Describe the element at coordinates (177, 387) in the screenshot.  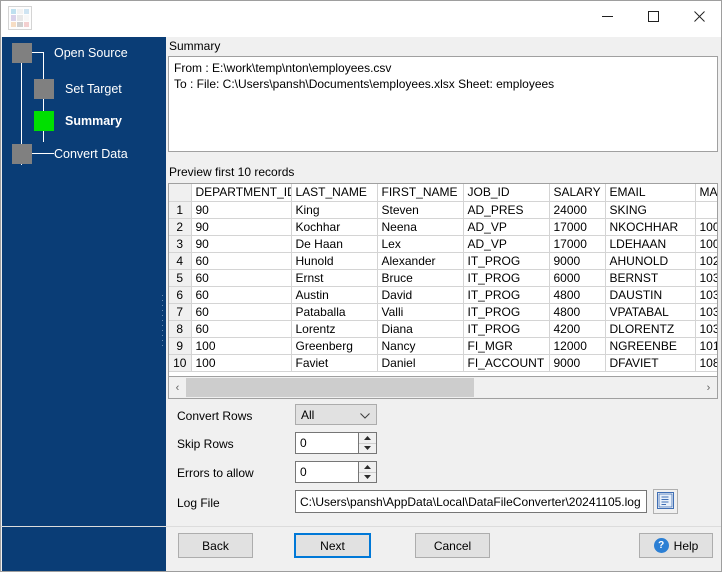
I see `scroll-left-icon: ‹` at that location.